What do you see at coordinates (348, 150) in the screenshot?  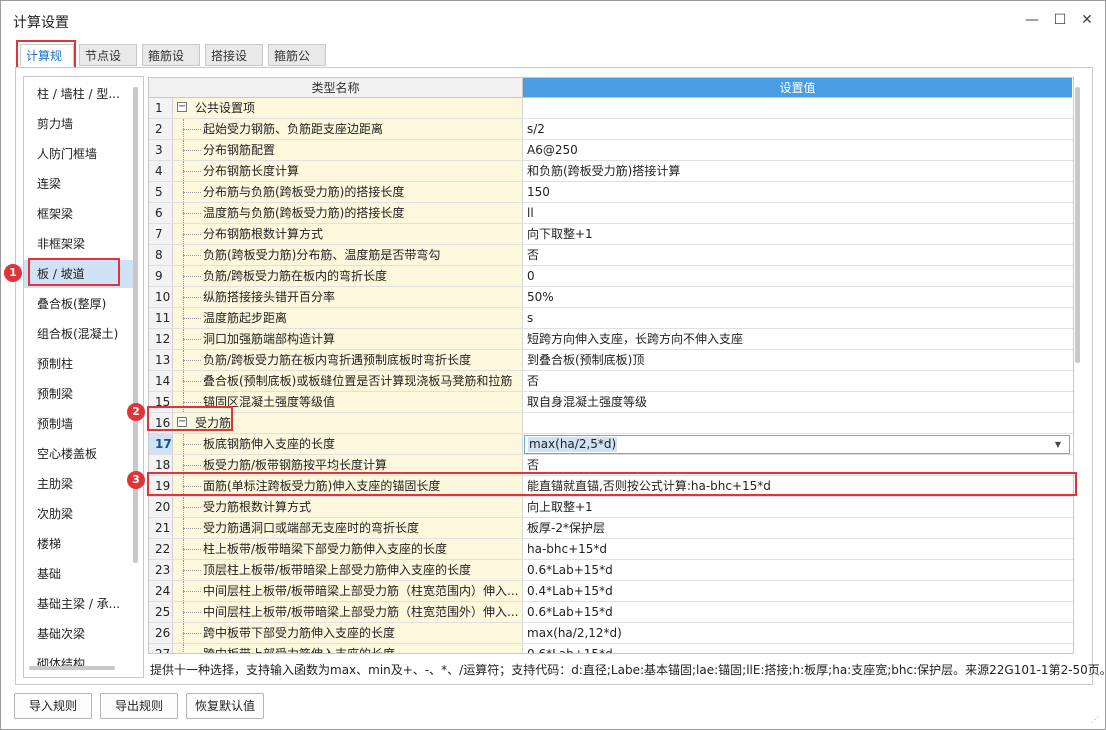 I see `name-cell: 分布钢筋配置` at bounding box center [348, 150].